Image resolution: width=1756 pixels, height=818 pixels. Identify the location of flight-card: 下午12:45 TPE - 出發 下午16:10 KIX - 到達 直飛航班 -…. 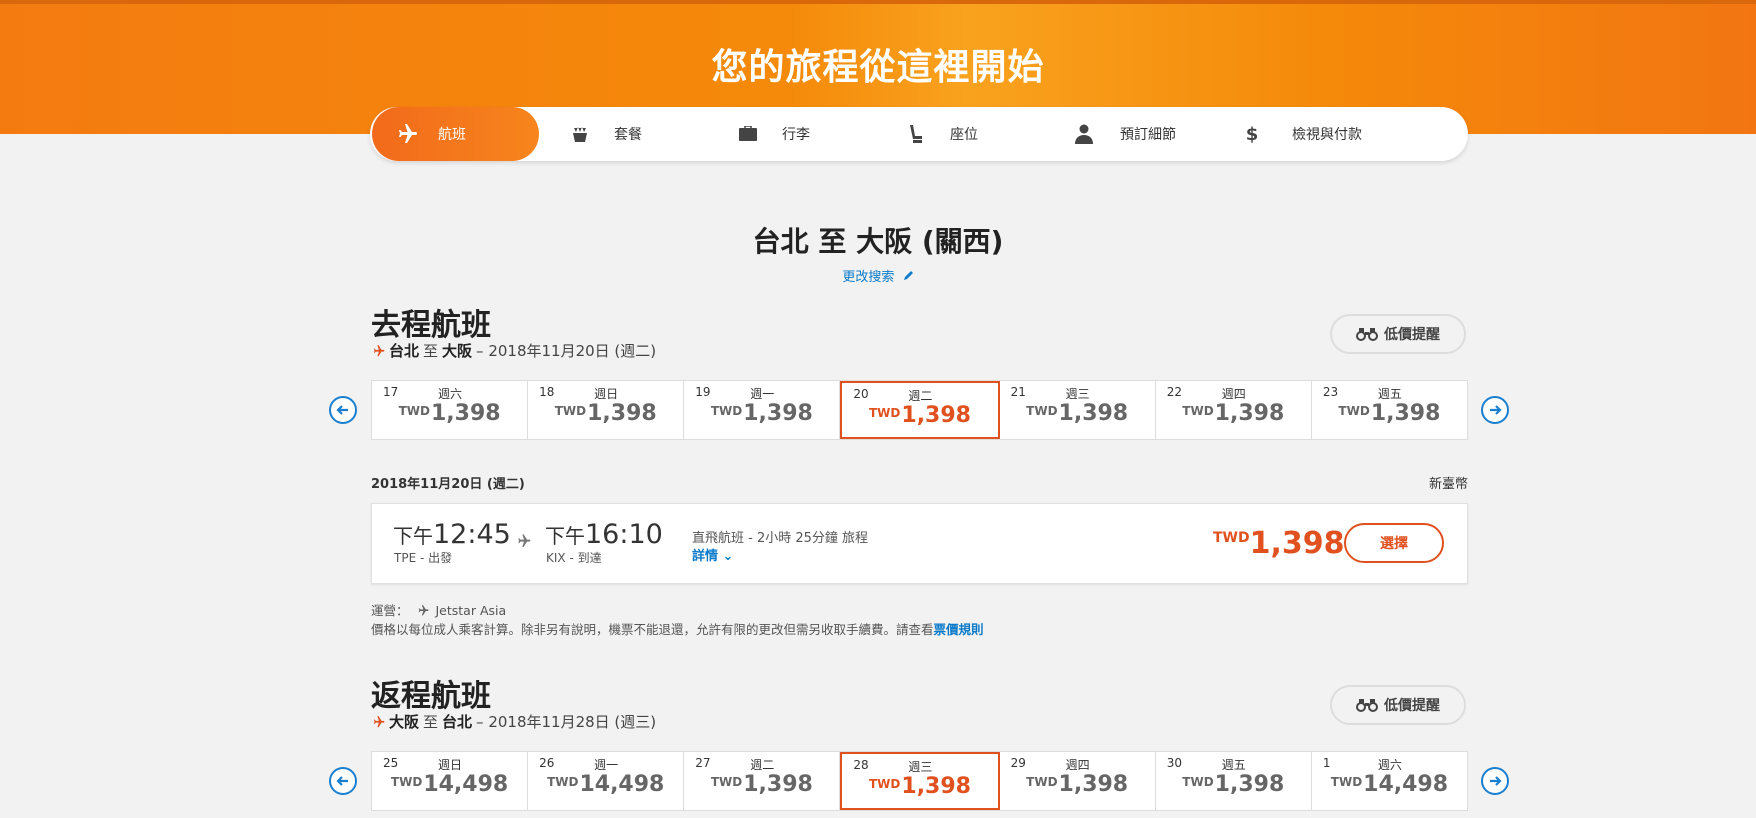
(919, 543).